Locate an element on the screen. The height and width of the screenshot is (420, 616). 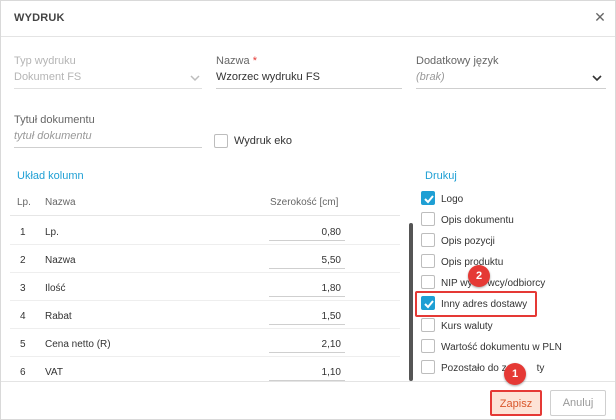
close-icon: ✕ is located at coordinates (600, 17).